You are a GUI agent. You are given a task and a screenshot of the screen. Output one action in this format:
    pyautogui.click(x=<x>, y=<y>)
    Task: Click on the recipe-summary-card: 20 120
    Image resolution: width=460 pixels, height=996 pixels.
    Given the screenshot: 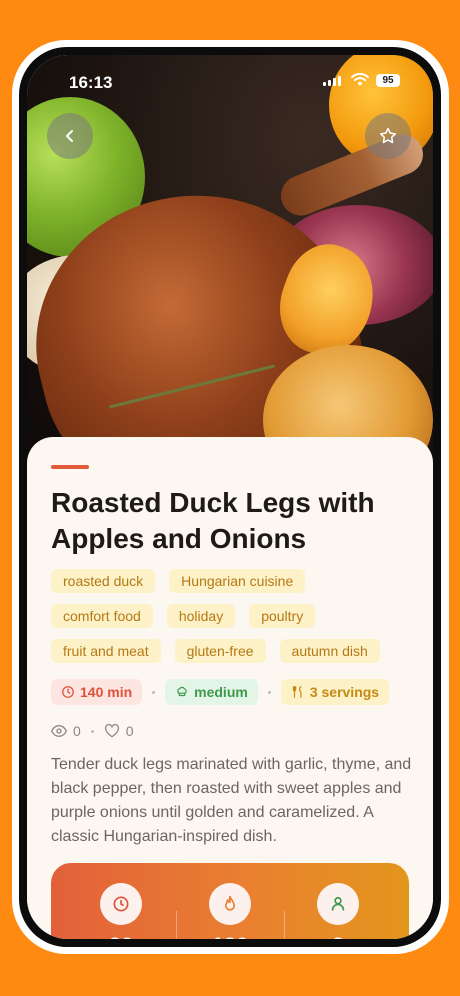 What is the action you would take?
    pyautogui.click(x=230, y=901)
    